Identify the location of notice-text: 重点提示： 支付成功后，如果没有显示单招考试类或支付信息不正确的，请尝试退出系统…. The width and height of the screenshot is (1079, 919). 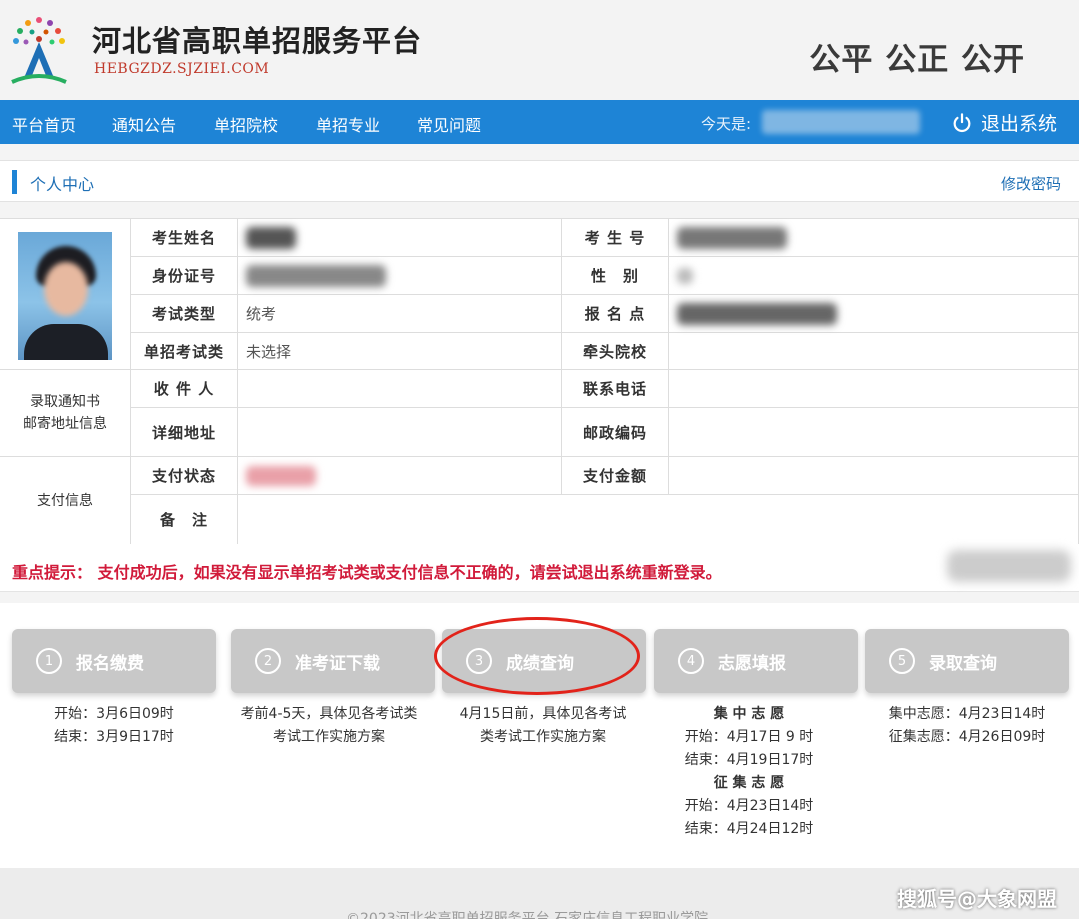
(367, 572).